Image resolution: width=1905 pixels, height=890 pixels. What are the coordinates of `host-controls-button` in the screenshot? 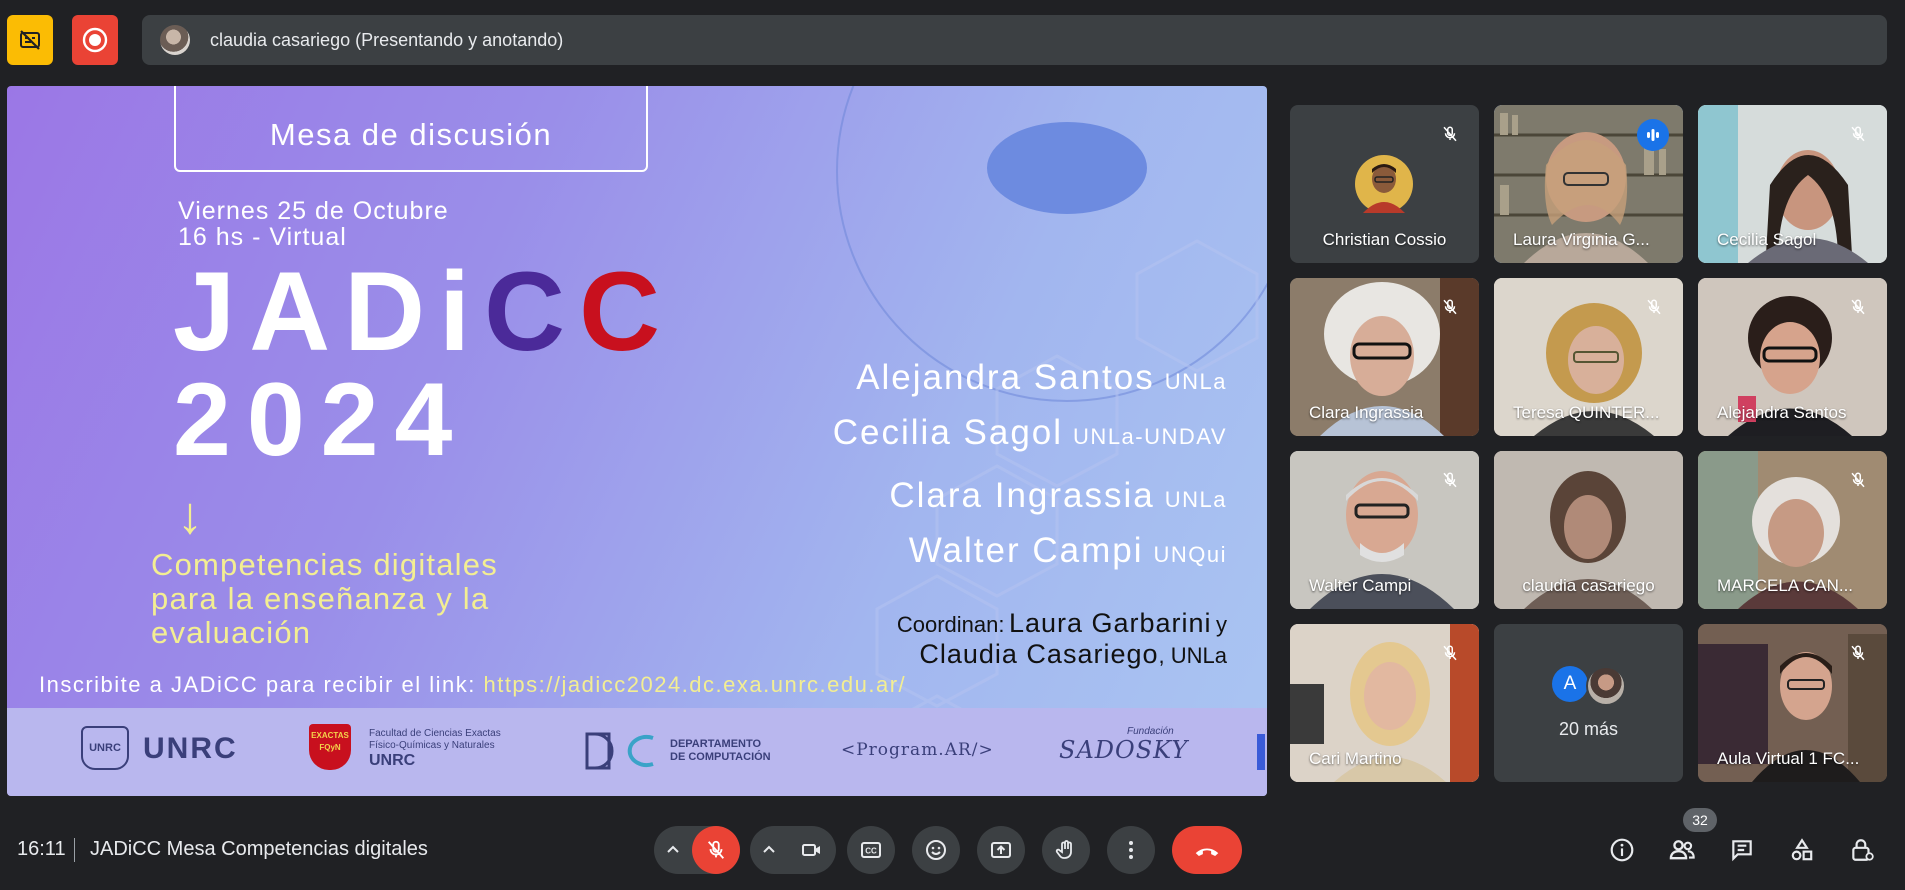 It's located at (1862, 850).